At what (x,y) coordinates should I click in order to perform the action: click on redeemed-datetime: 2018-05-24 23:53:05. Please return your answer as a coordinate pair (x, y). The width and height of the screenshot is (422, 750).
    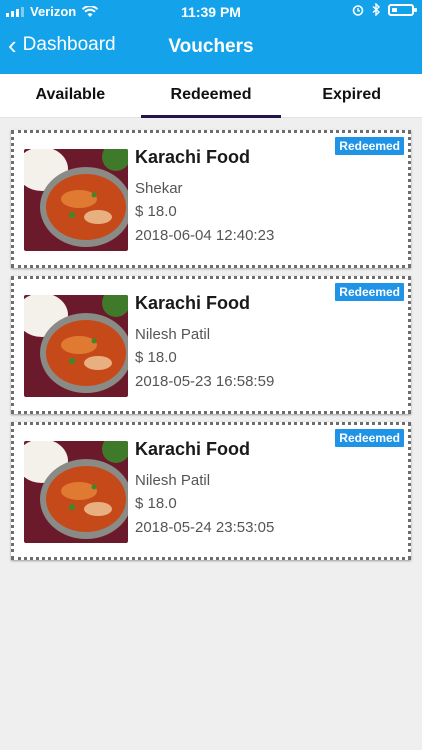
    Looking at the image, I should click on (205, 527).